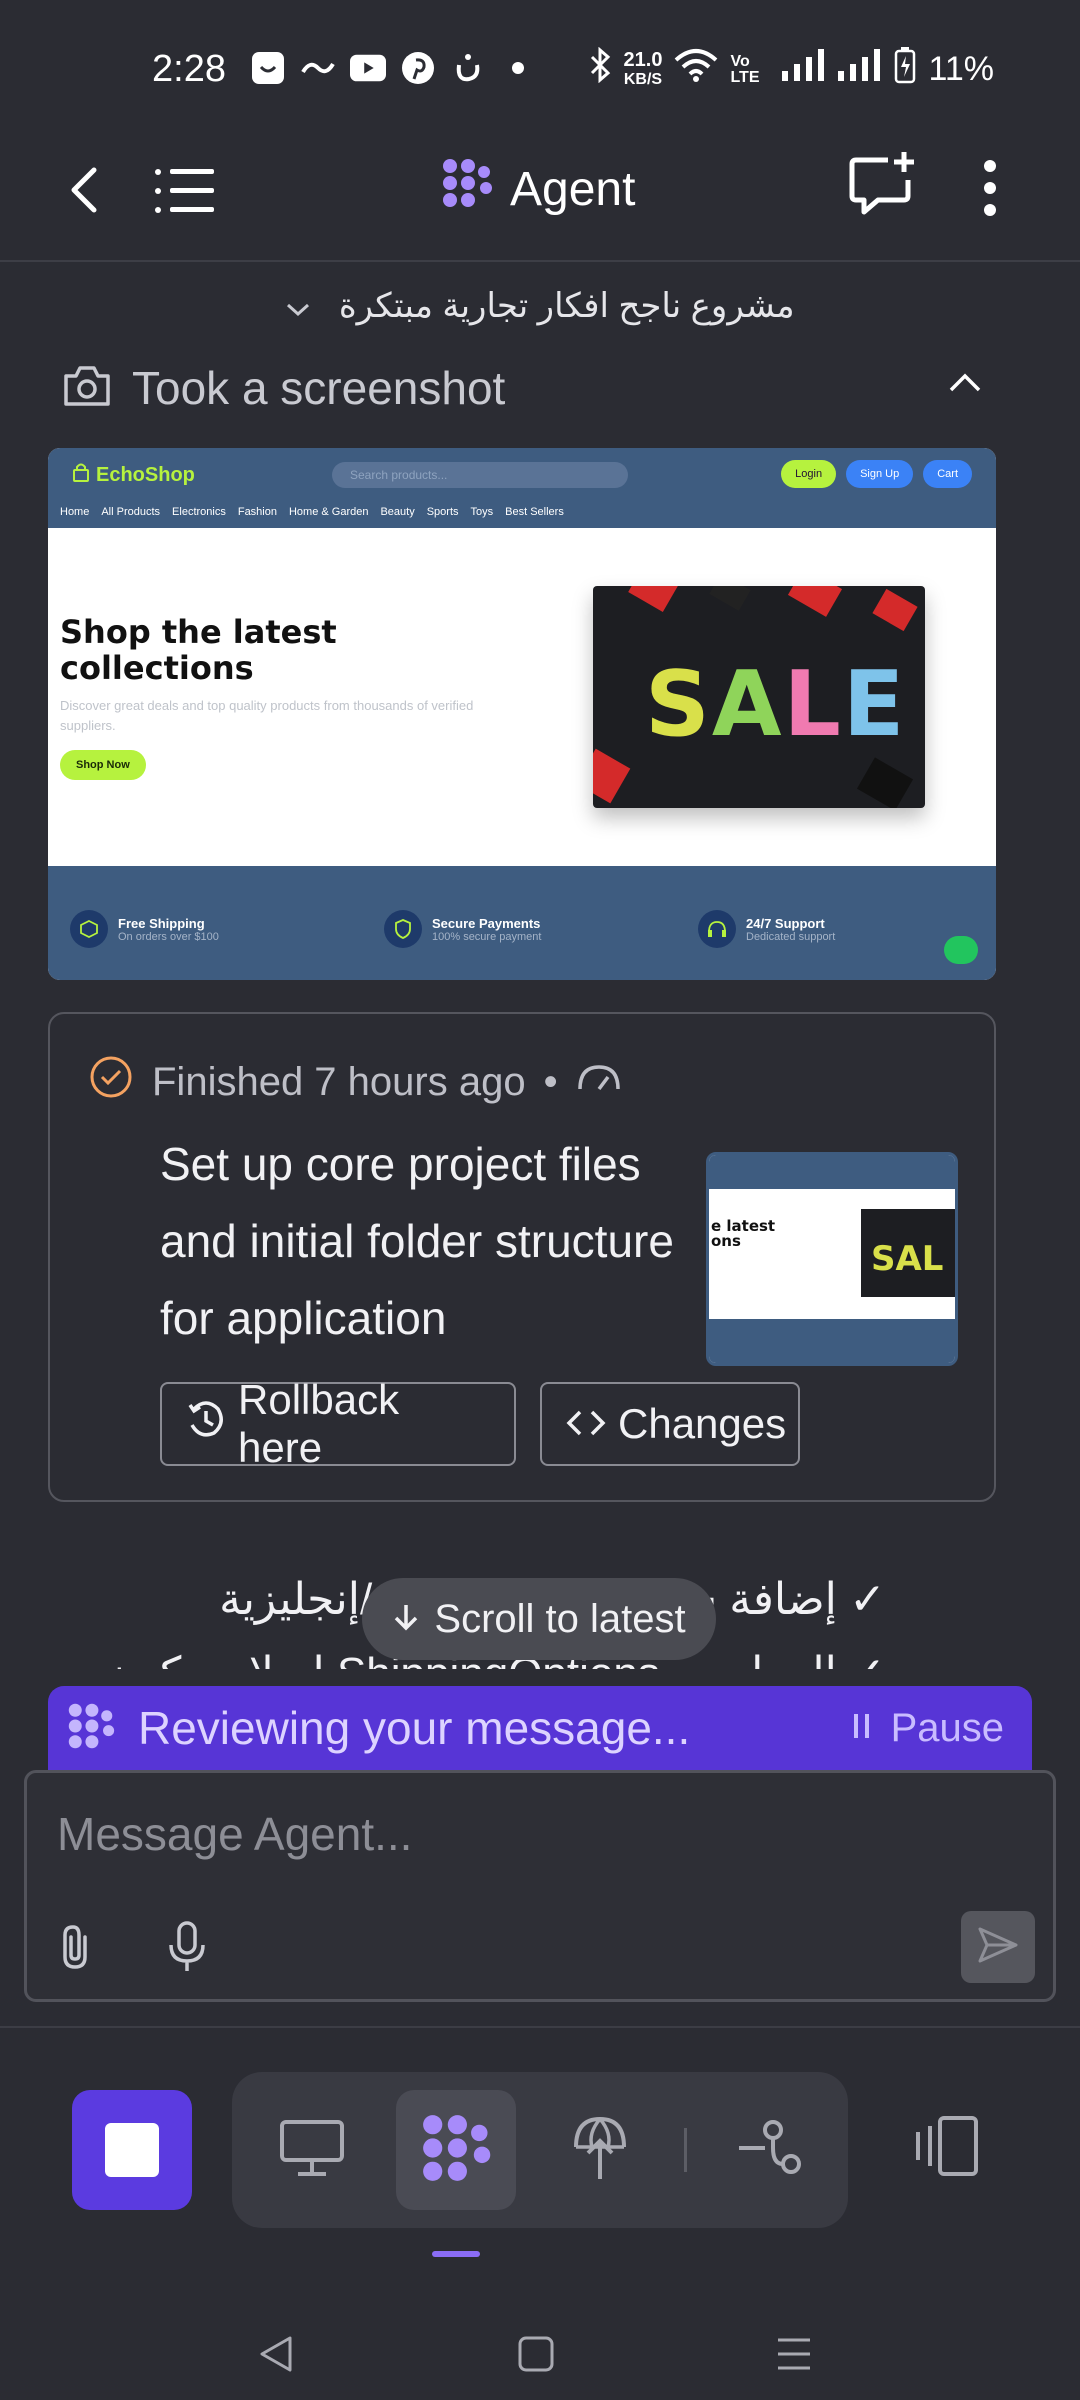  I want to click on paperclip-icon, so click(75, 1949).